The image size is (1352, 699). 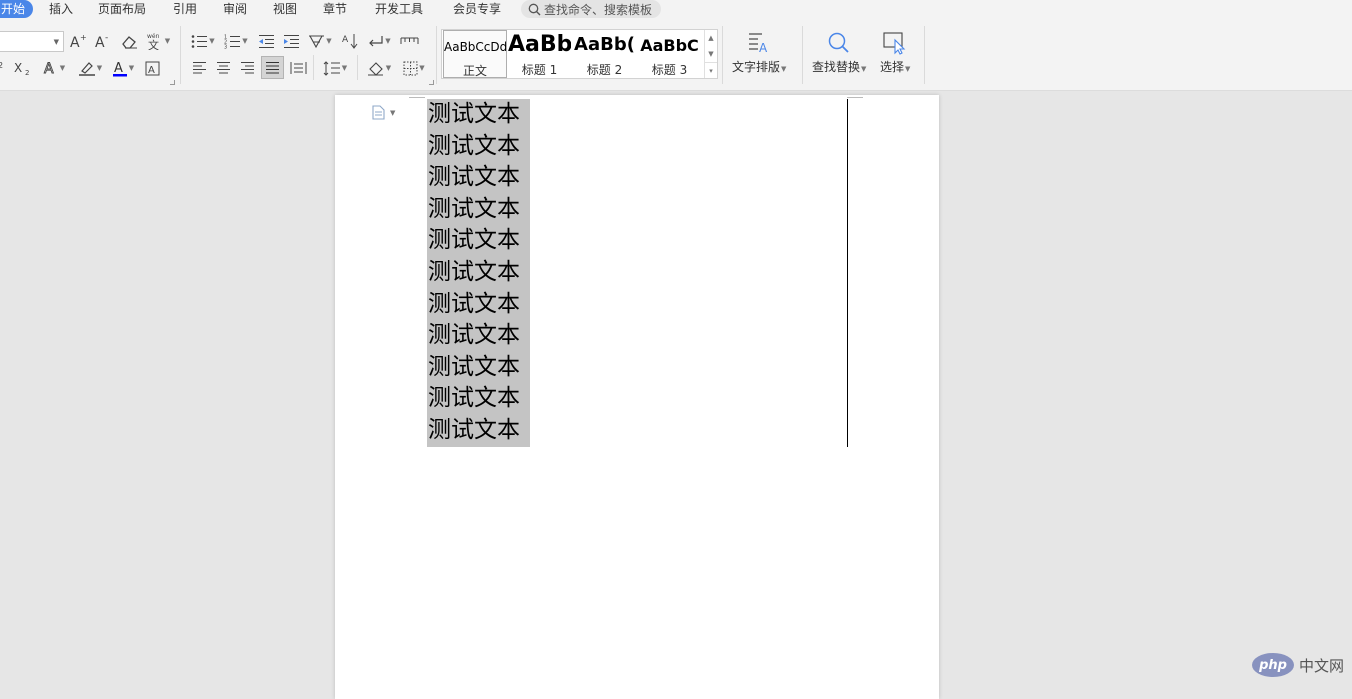 I want to click on outdent-icon, so click(x=266, y=41).